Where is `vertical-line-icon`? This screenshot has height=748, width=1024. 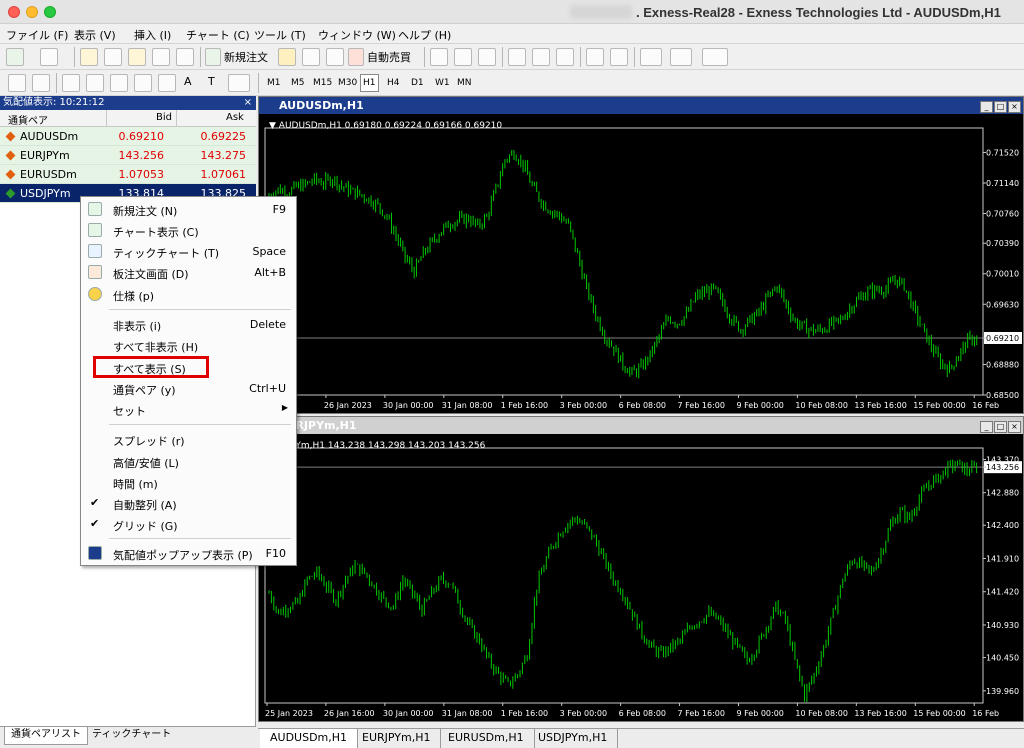
vertical-line-icon is located at coordinates (71, 83).